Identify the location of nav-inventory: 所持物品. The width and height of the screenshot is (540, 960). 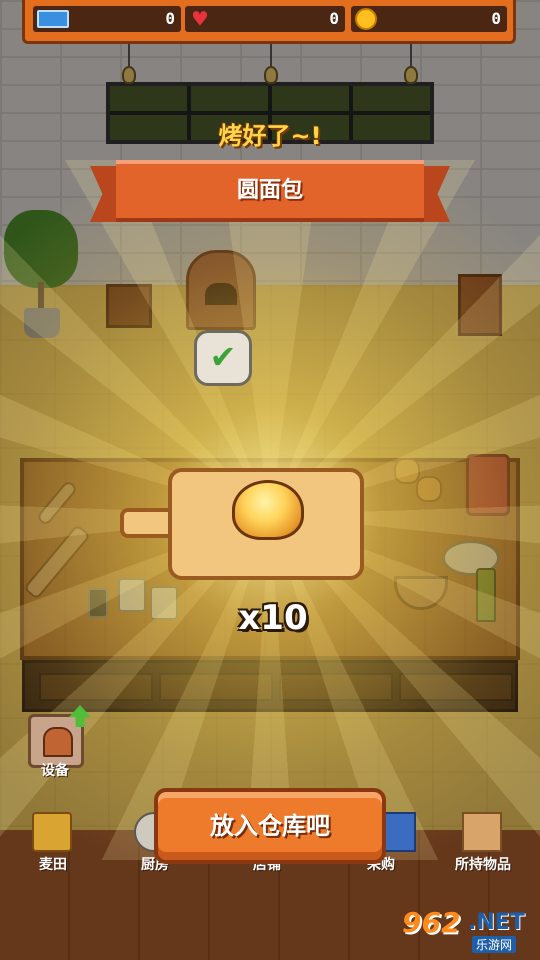
(483, 843).